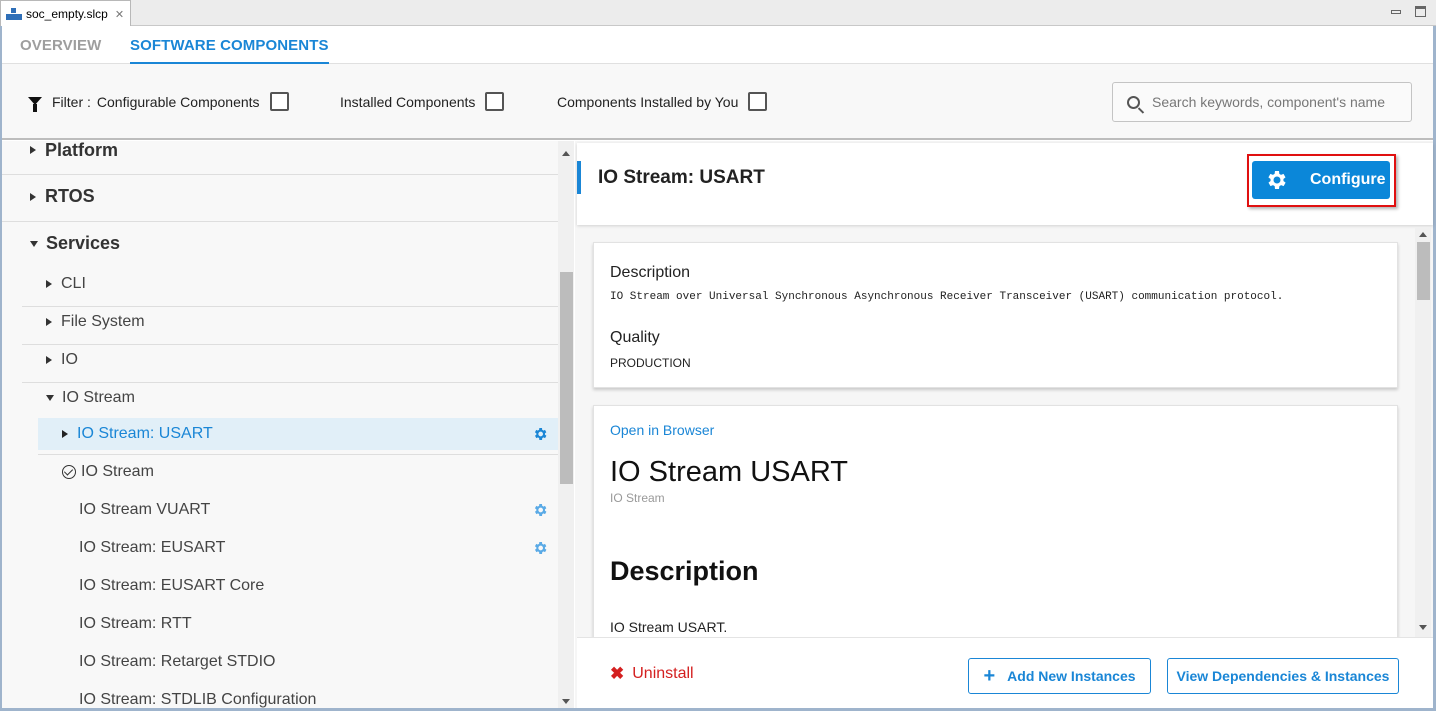 This screenshot has width=1436, height=711. I want to click on tree-item-io-stream-core: IO Stream, so click(280, 472).